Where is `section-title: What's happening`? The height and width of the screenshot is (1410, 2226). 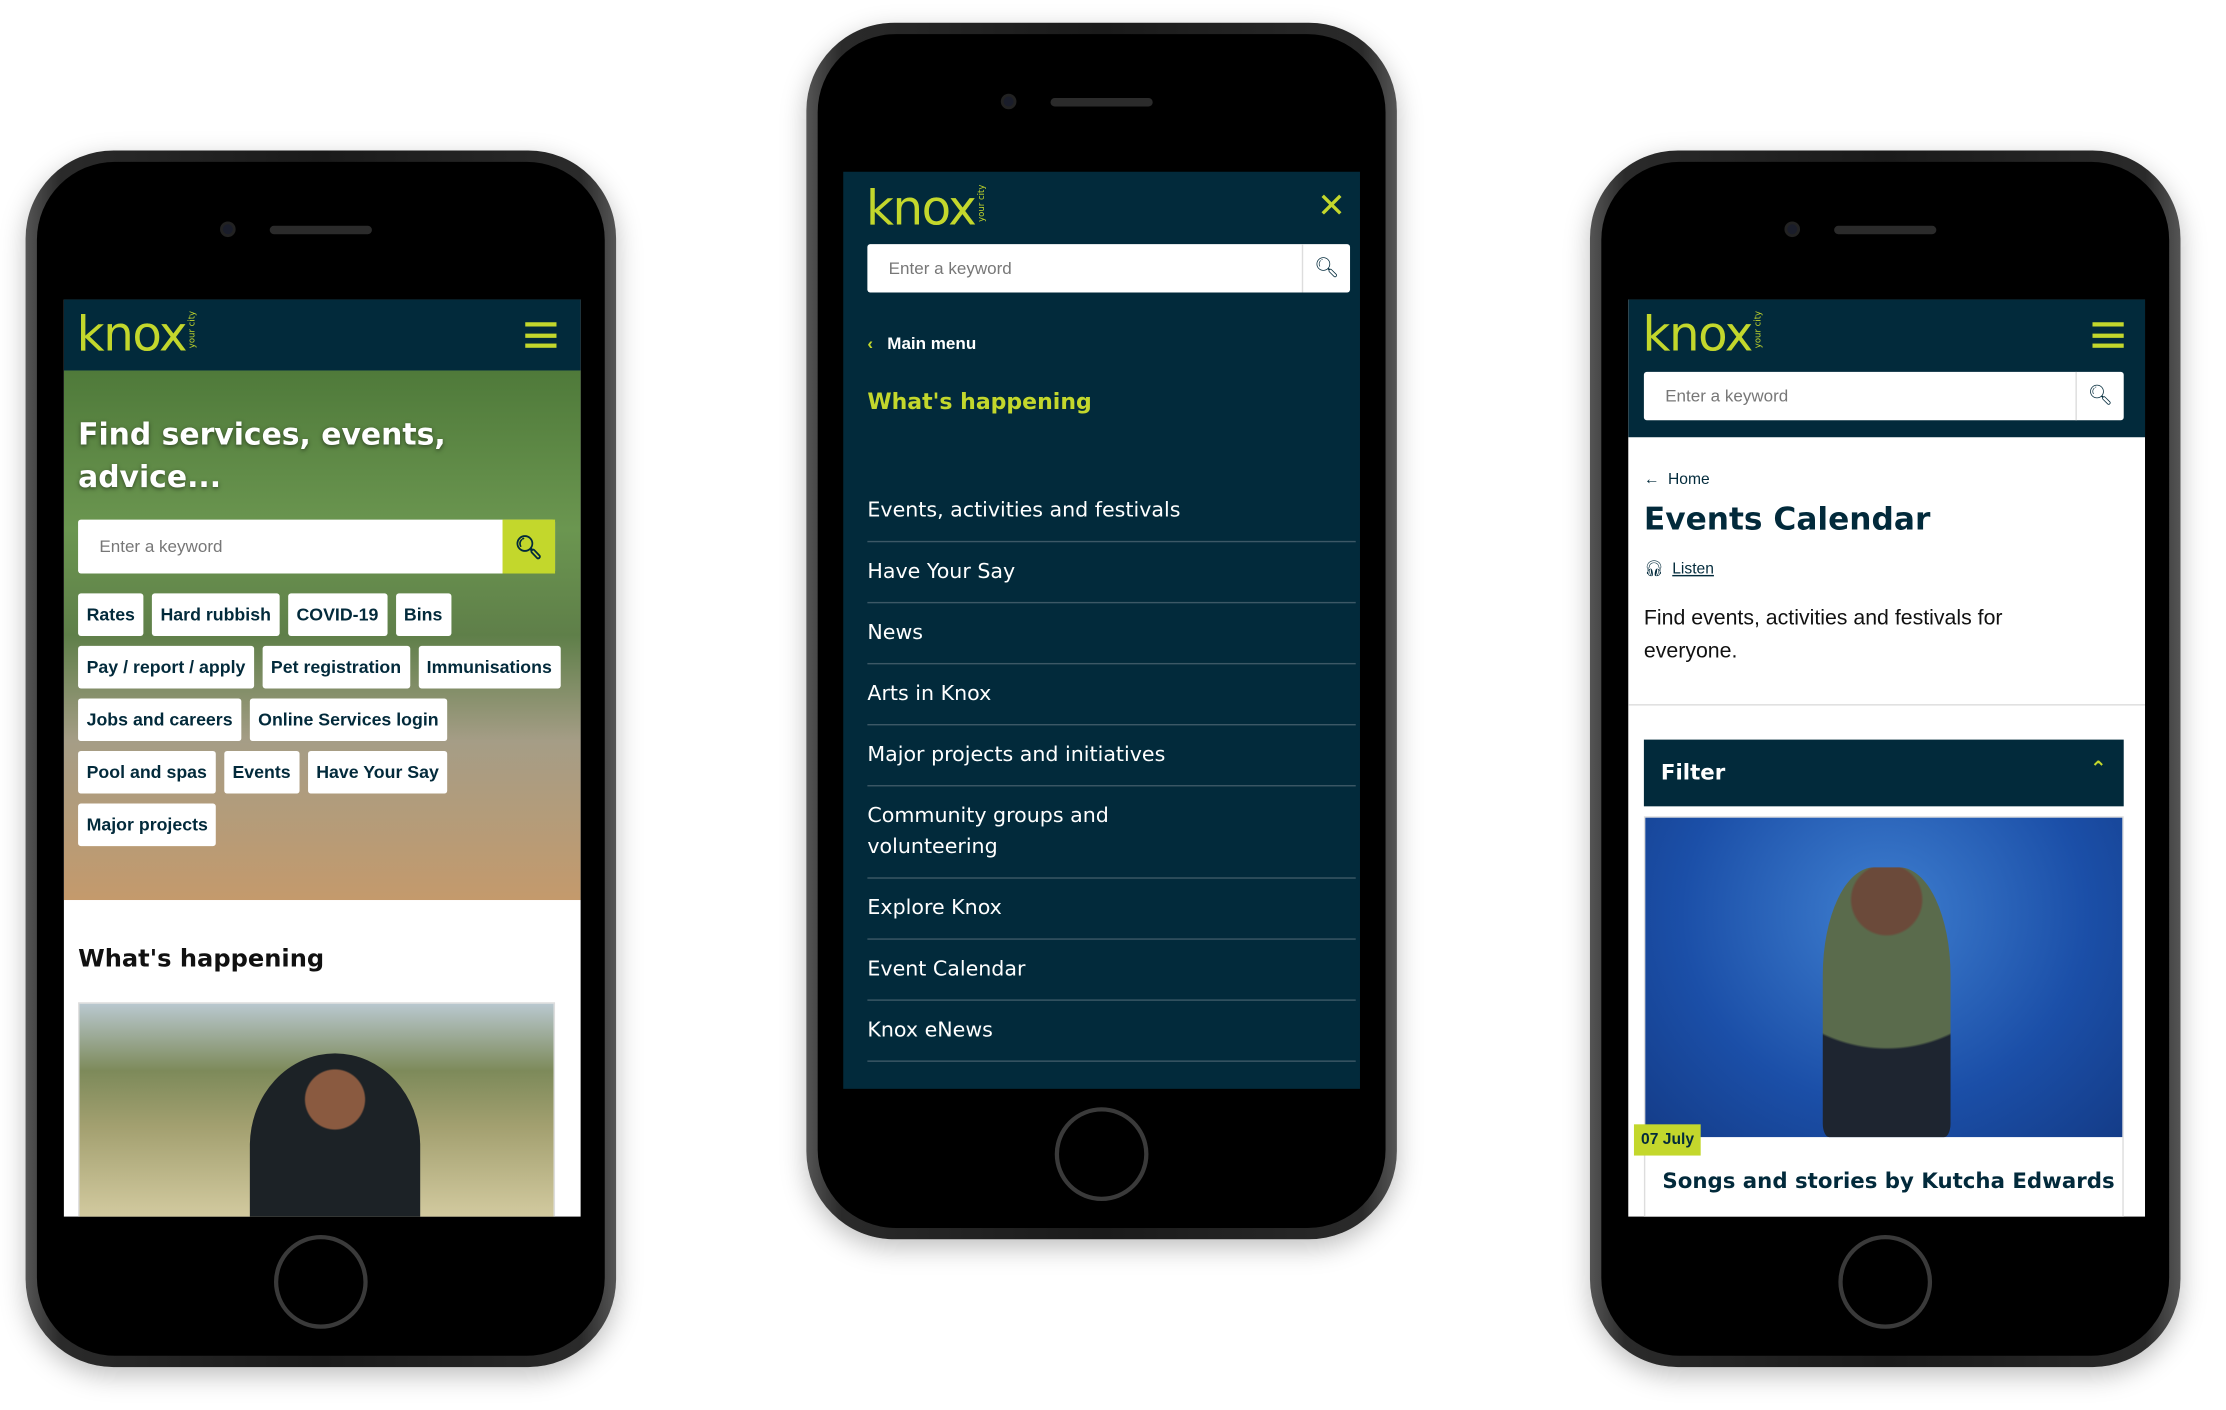
section-title: What's happening is located at coordinates (201, 959).